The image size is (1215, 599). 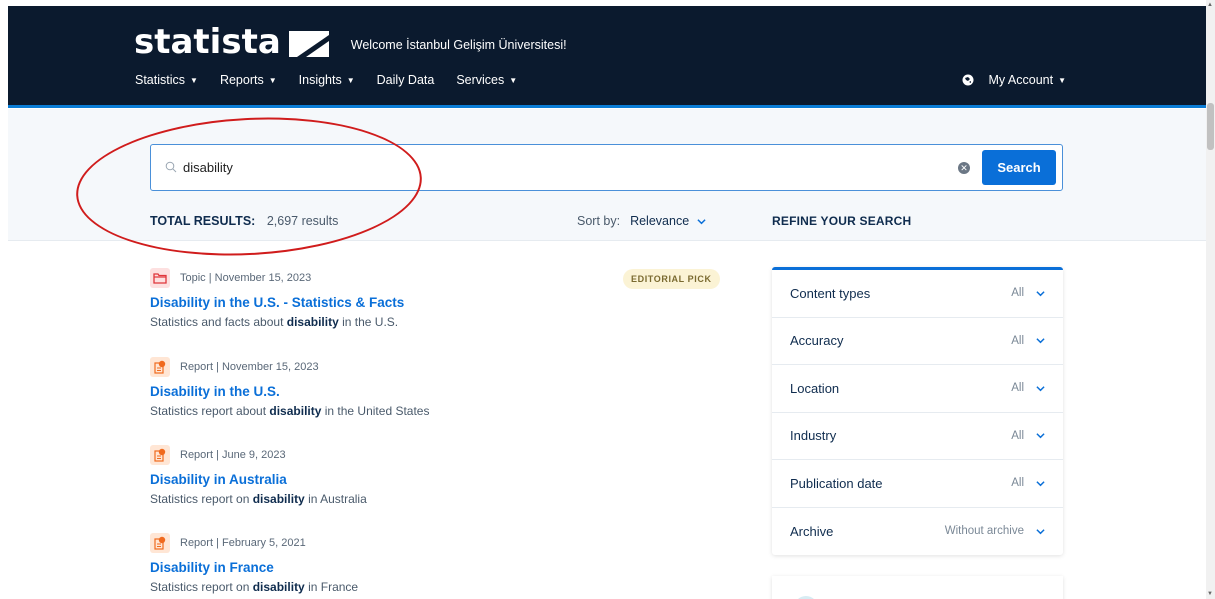 I want to click on nav-label: Daily Data, so click(x=405, y=80).